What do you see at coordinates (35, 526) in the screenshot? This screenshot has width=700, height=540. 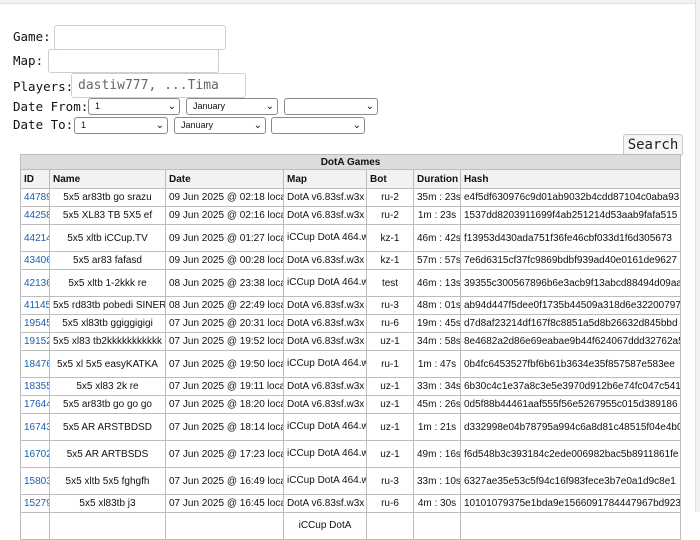 I see `game-id-link` at bounding box center [35, 526].